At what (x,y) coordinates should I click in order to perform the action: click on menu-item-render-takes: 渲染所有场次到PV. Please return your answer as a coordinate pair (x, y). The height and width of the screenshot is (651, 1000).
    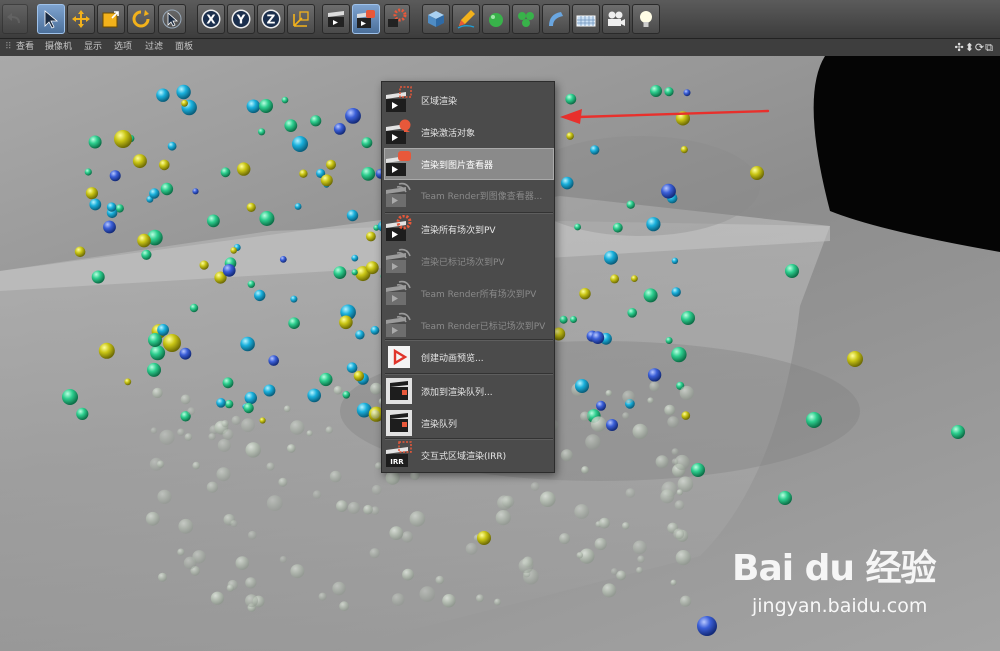
    Looking at the image, I should click on (469, 229).